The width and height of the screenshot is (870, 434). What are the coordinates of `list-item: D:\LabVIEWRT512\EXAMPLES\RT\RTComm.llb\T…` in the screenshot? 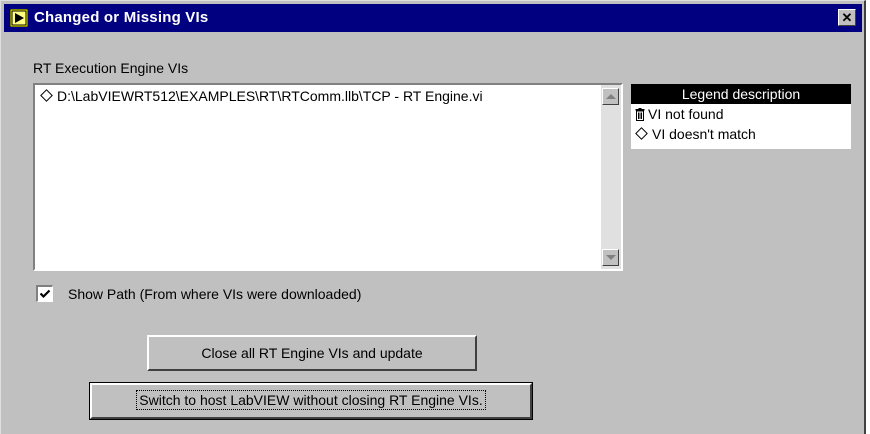 It's located at (261, 96).